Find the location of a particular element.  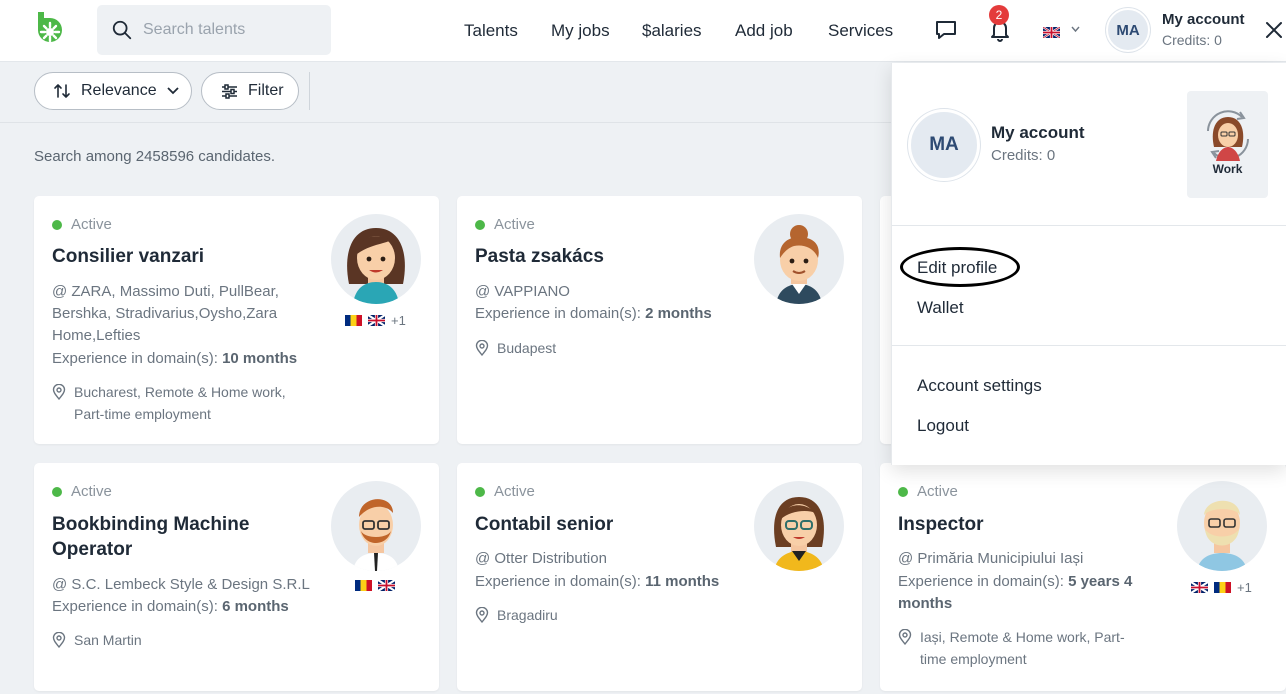

sort-button: Relevance is located at coordinates (113, 91).